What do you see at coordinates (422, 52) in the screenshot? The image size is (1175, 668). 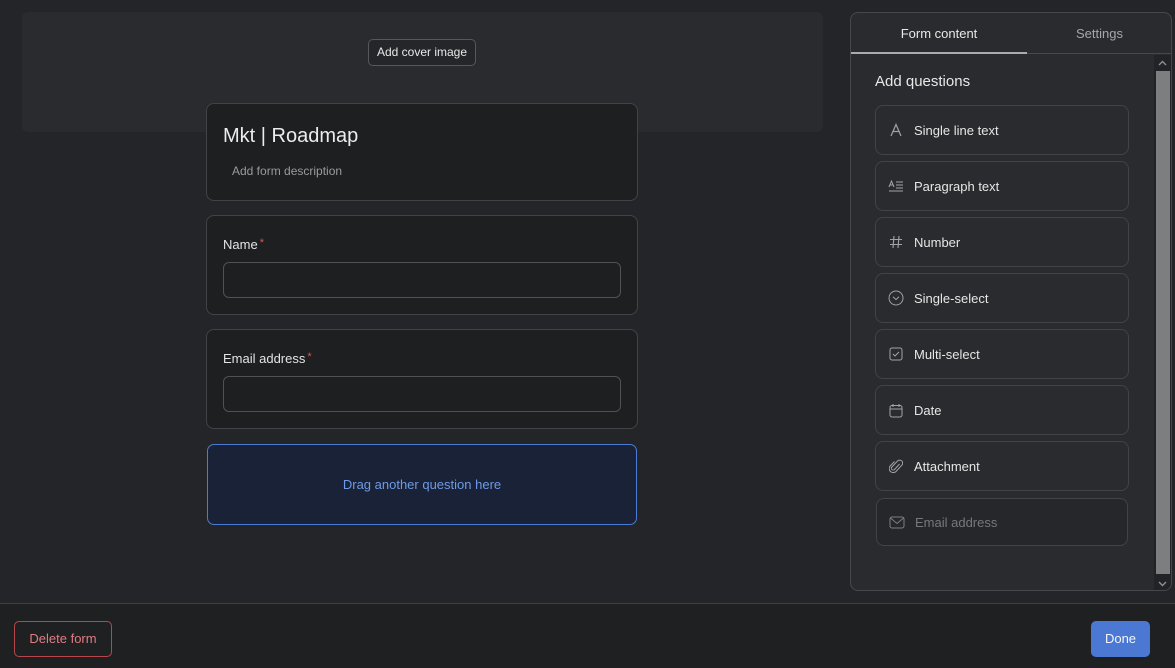 I see `add-cover-image-button: Add cover image` at bounding box center [422, 52].